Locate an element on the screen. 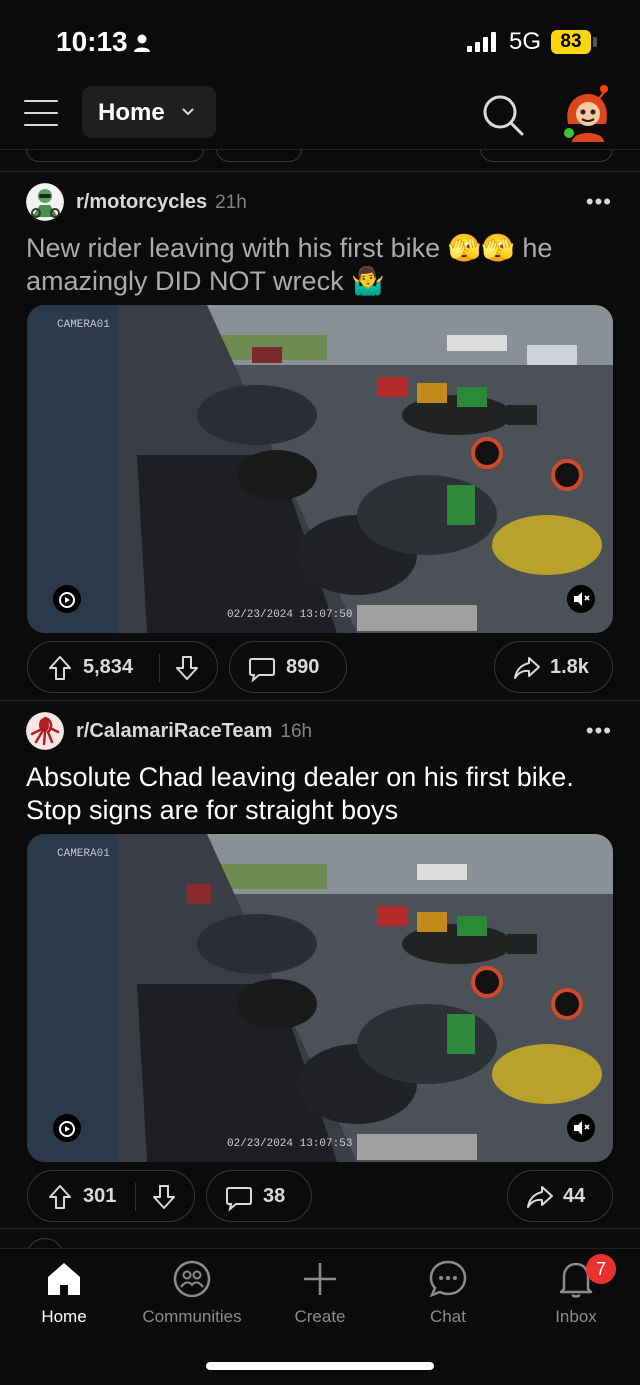 Image resolution: width=640 pixels, height=1385 pixels. post-actions: 301 38 44 is located at coordinates (320, 1196).